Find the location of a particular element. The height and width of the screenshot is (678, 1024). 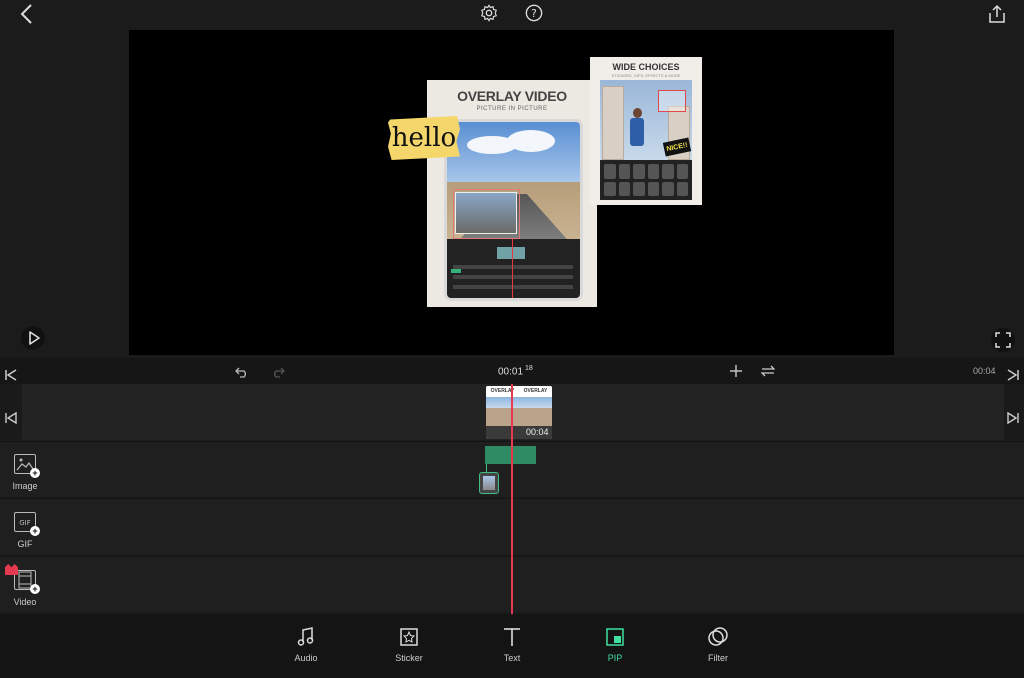

playhead is located at coordinates (512, 499).